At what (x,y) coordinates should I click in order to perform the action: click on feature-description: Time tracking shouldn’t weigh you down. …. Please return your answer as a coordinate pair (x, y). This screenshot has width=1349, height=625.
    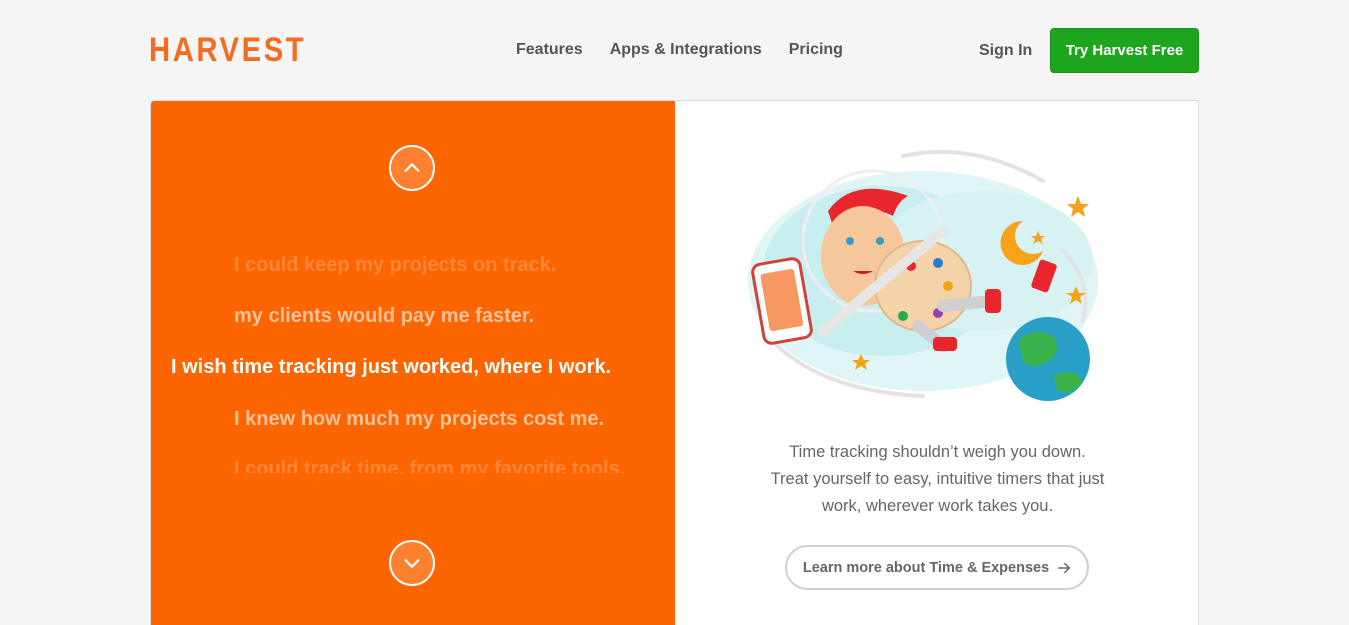
    Looking at the image, I should click on (937, 479).